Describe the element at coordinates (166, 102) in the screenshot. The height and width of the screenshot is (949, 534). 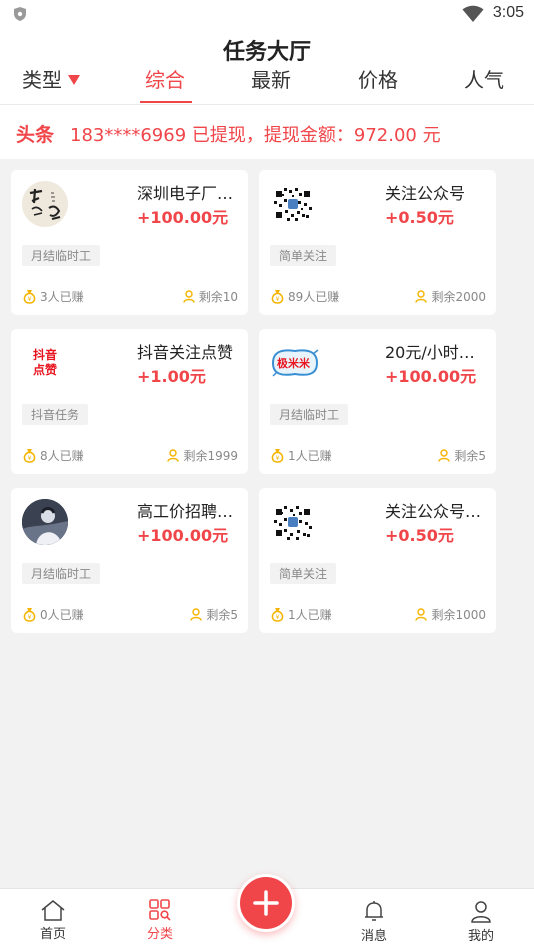
I see `active-tab-indicator` at that location.